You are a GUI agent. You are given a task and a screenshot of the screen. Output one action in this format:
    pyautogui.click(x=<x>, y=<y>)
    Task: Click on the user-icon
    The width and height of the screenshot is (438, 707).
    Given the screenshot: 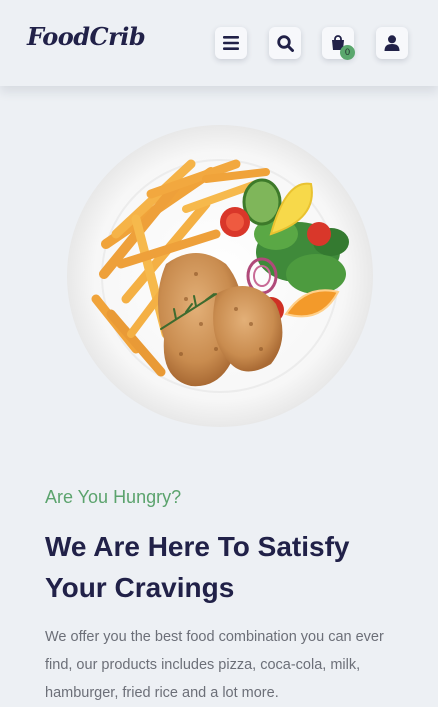 What is the action you would take?
    pyautogui.click(x=392, y=43)
    